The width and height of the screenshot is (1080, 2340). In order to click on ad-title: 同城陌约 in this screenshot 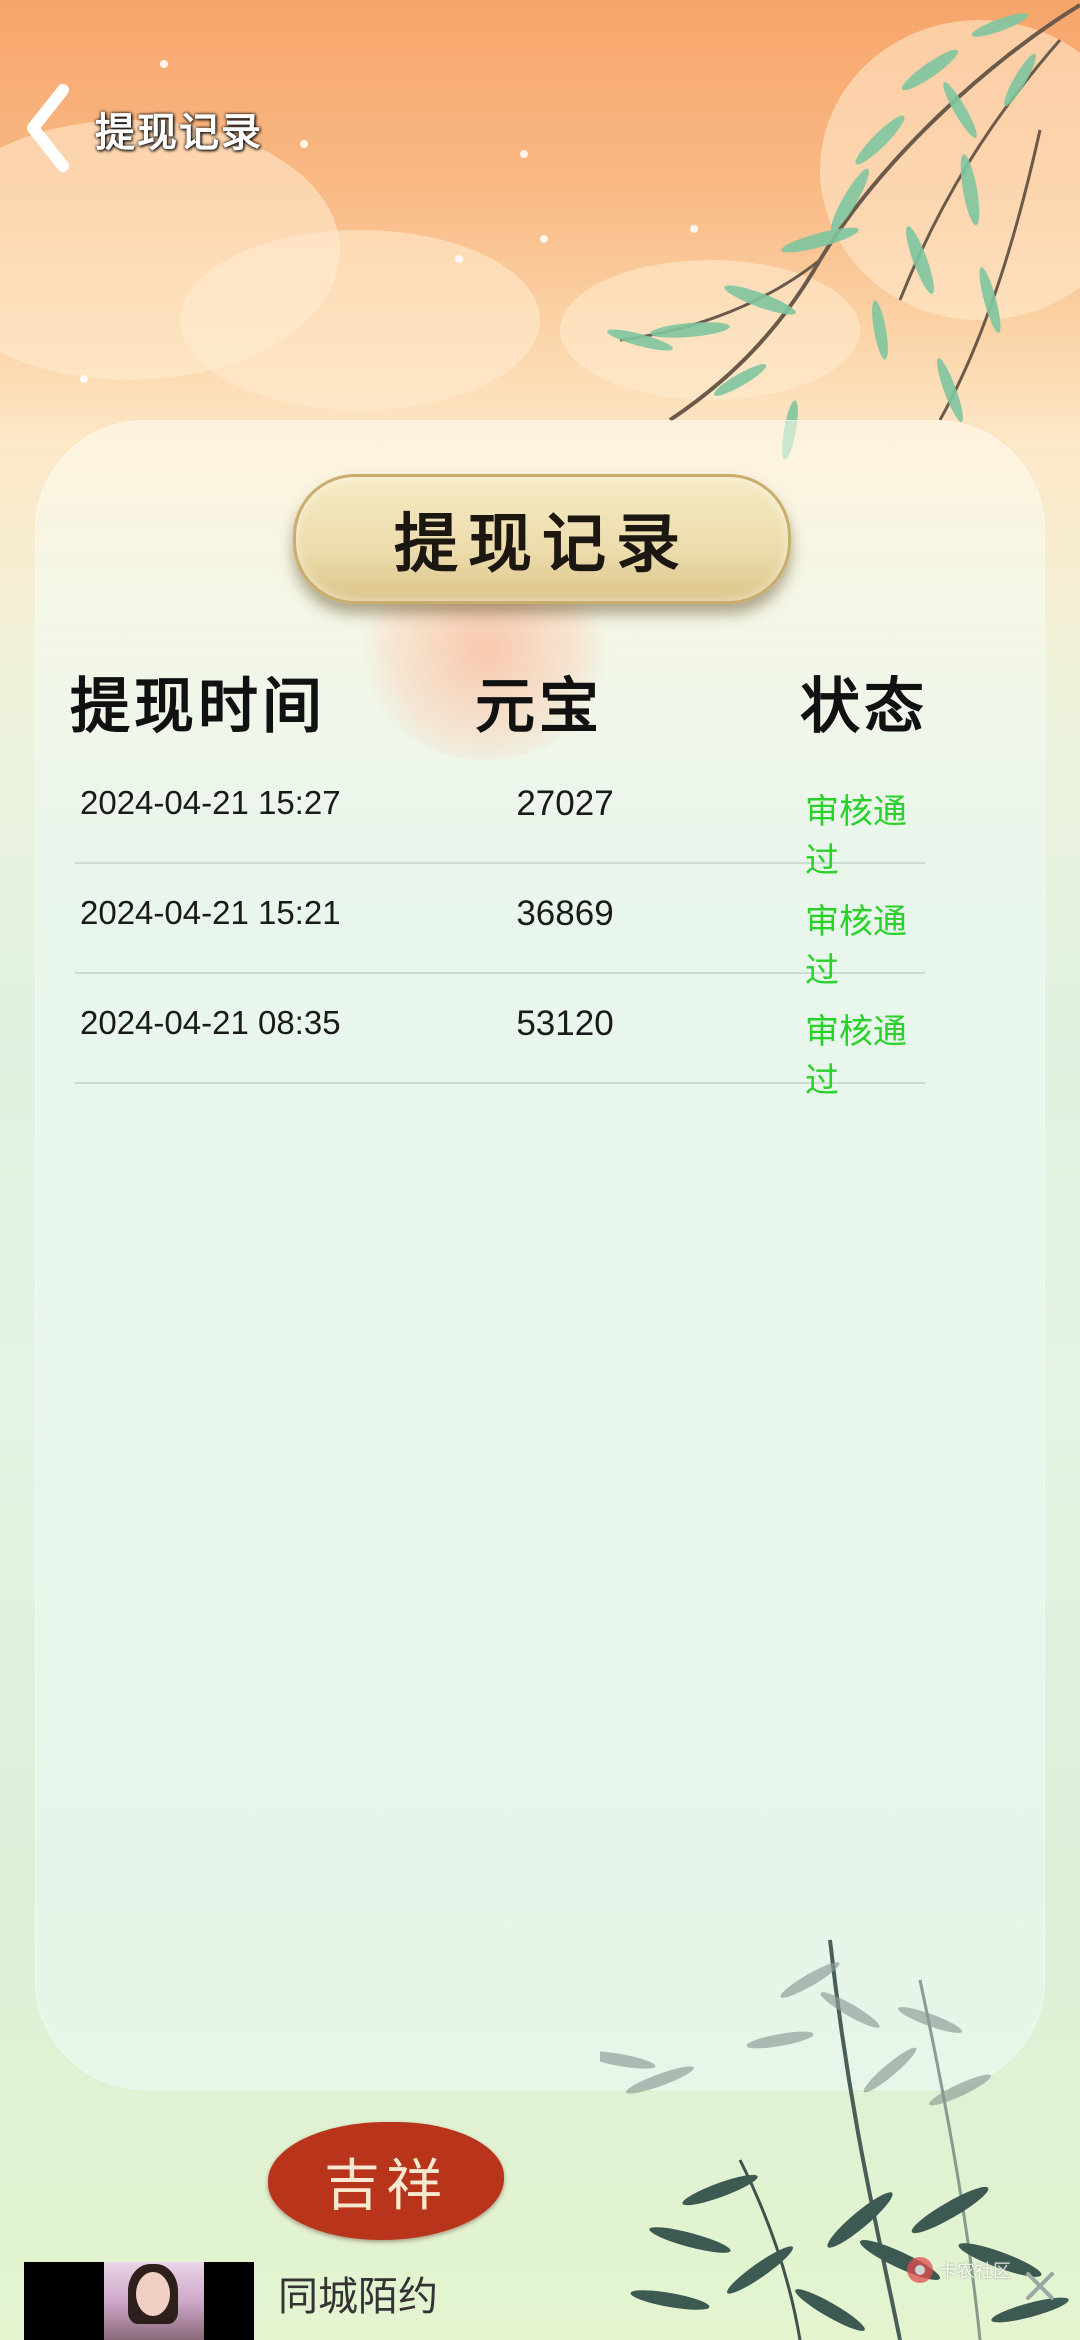, I will do `click(358, 2293)`.